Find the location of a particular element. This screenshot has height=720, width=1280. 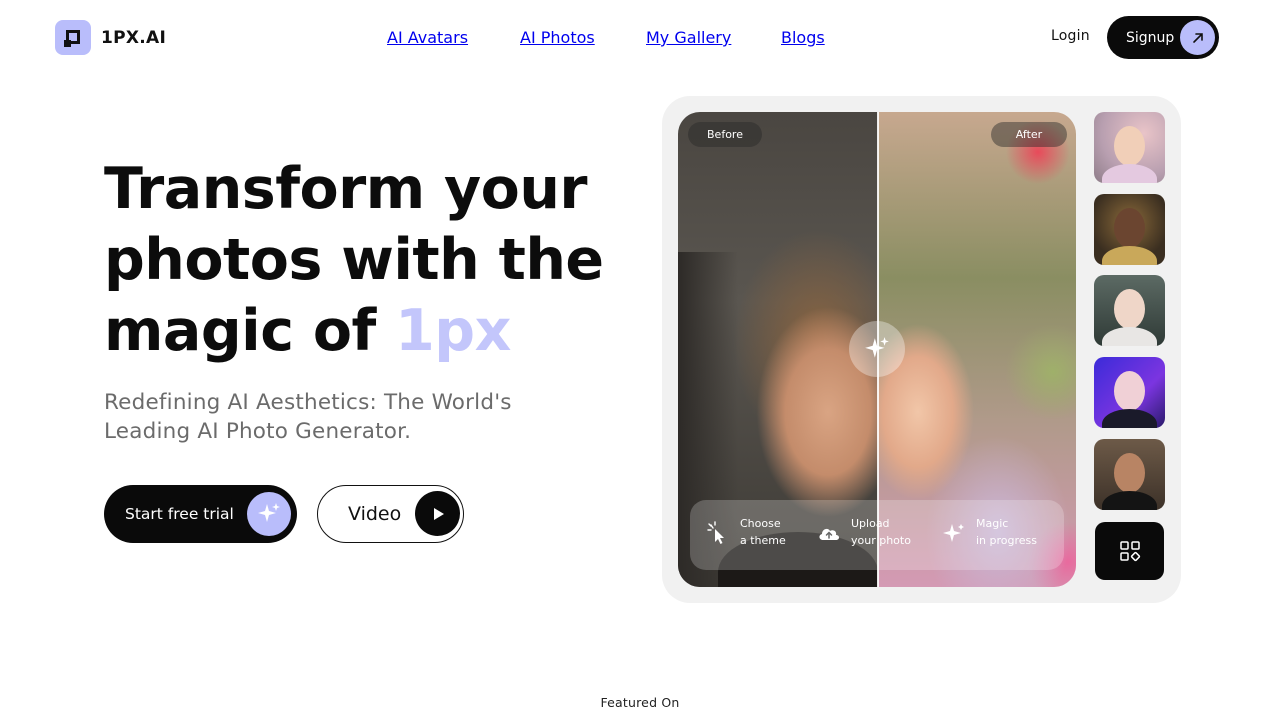

cursor-click-icon is located at coordinates (715, 532).